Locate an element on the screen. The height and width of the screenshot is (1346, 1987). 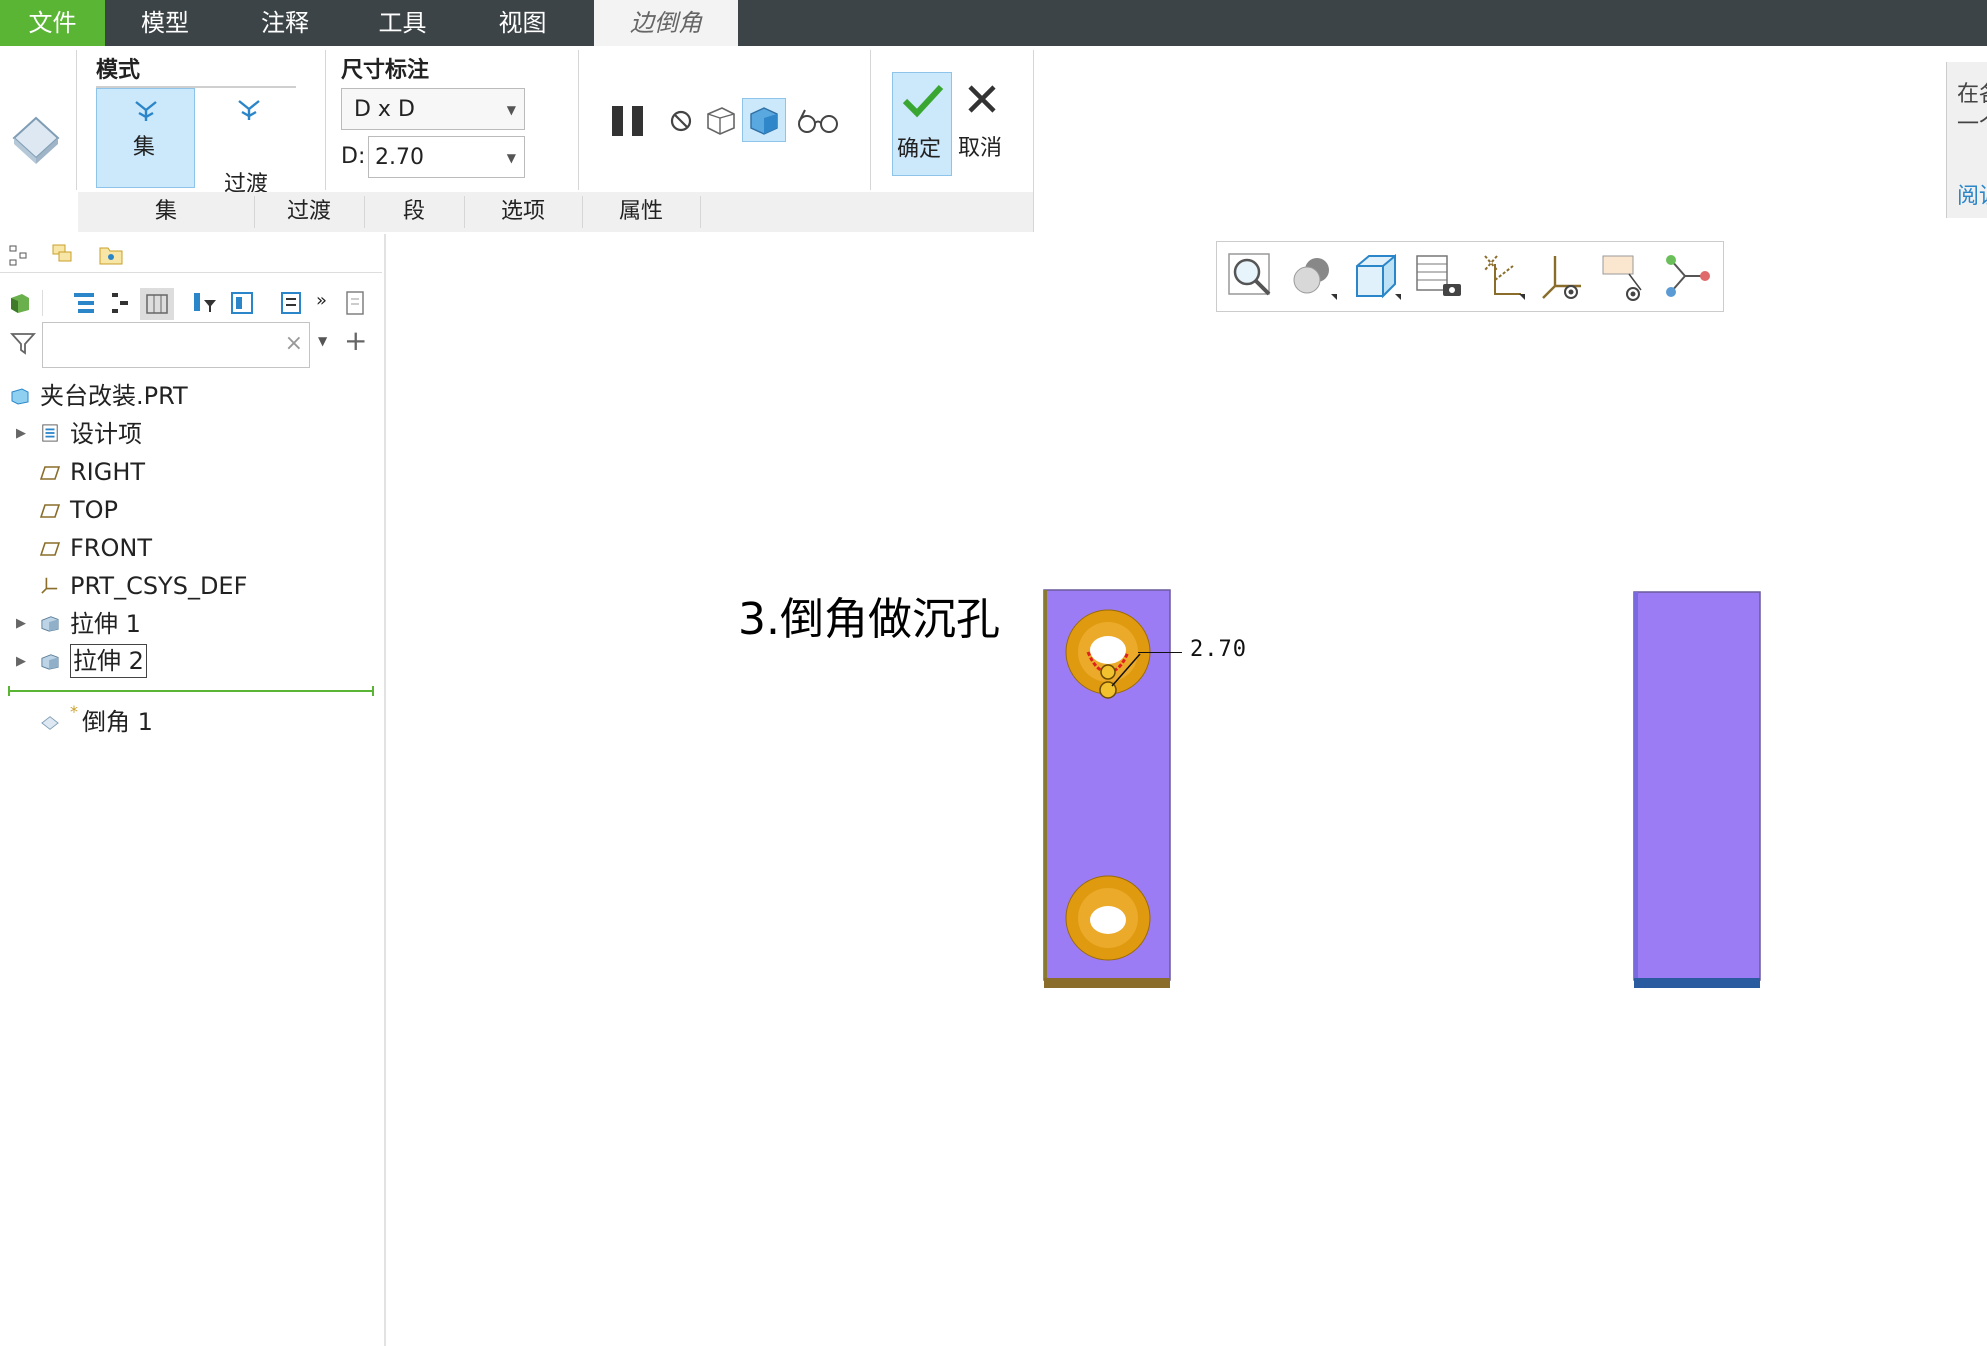
mode-group-label: 模式 is located at coordinates (118, 70).